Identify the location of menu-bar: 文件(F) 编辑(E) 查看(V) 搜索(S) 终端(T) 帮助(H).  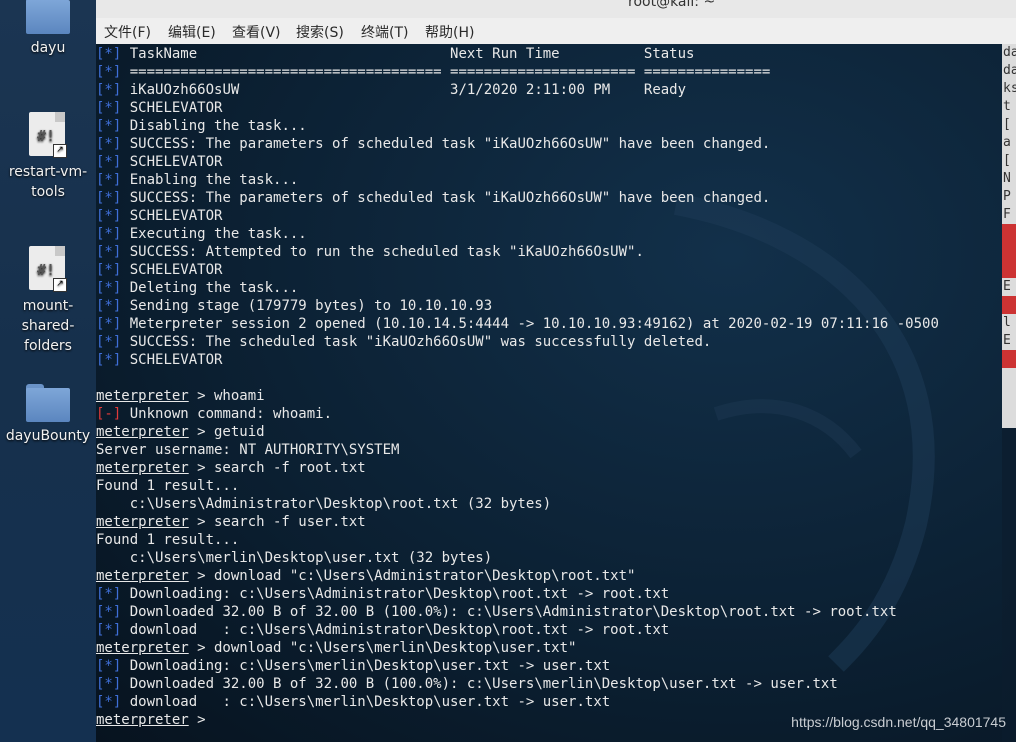
(556, 31).